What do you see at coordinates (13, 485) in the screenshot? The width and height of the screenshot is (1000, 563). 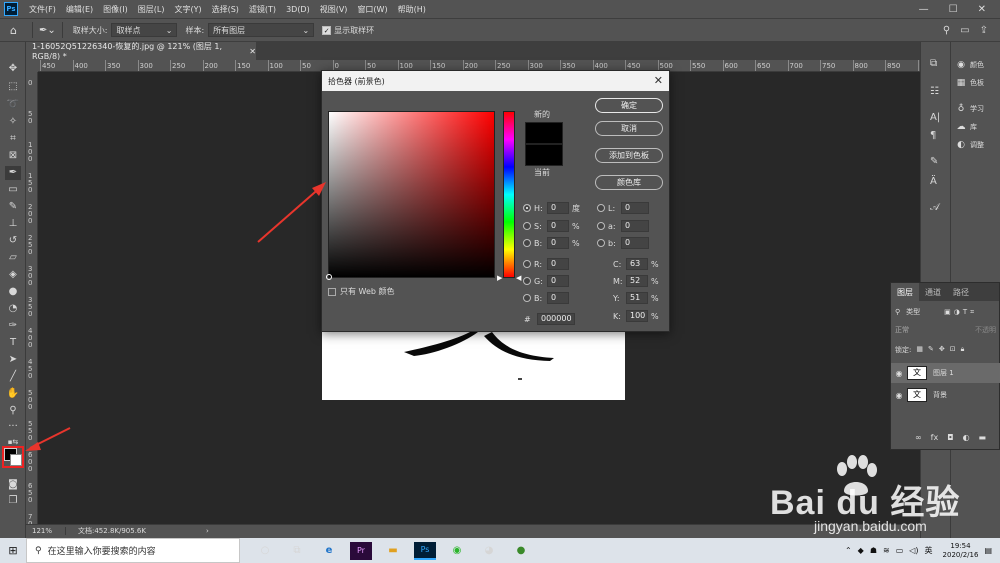 I see `quick-mask-icon: ◙` at bounding box center [13, 485].